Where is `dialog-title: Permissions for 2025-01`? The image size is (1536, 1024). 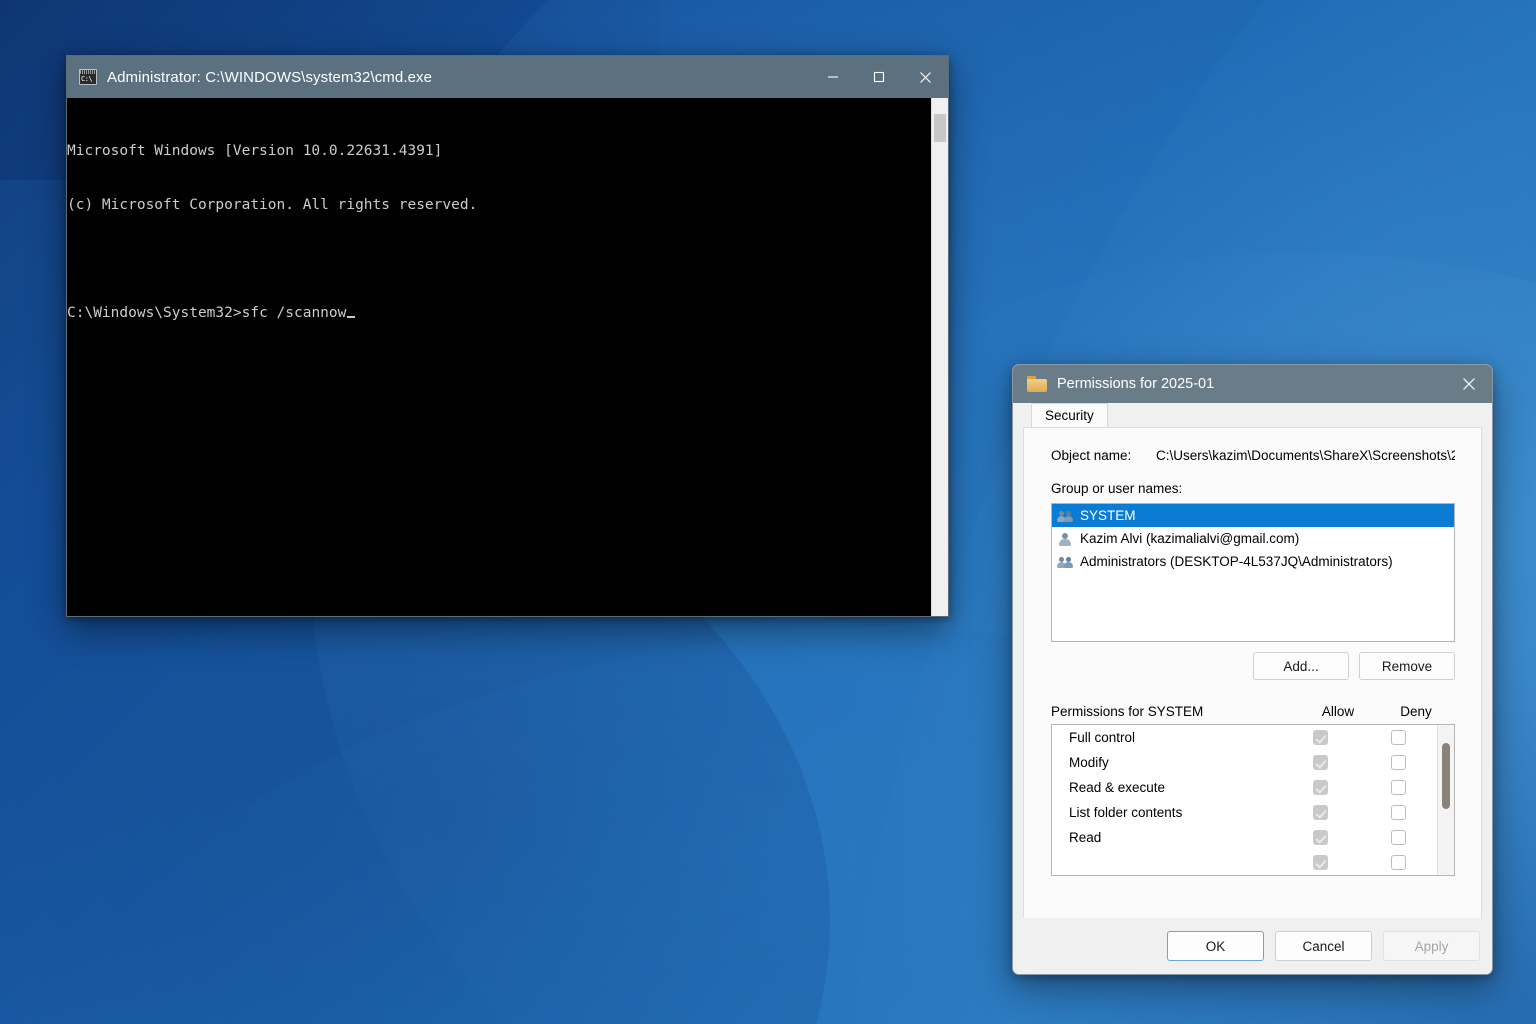 dialog-title: Permissions for 2025-01 is located at coordinates (1136, 384).